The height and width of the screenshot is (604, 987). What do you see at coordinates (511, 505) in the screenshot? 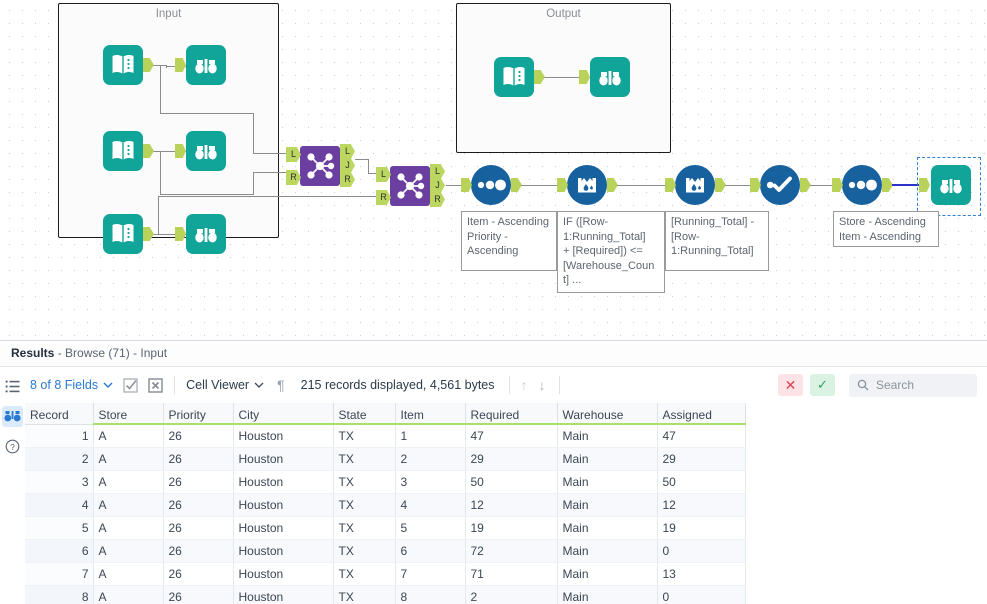
I see `table-cell: 12` at bounding box center [511, 505].